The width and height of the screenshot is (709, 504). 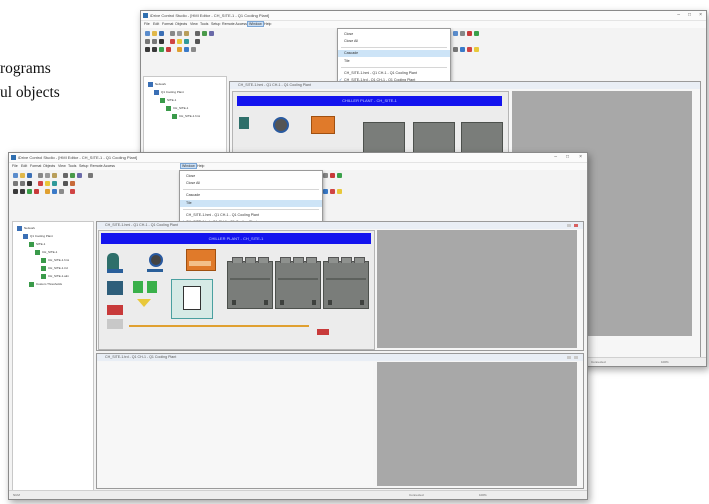 I want to click on undo-icon, so click(x=90, y=175).